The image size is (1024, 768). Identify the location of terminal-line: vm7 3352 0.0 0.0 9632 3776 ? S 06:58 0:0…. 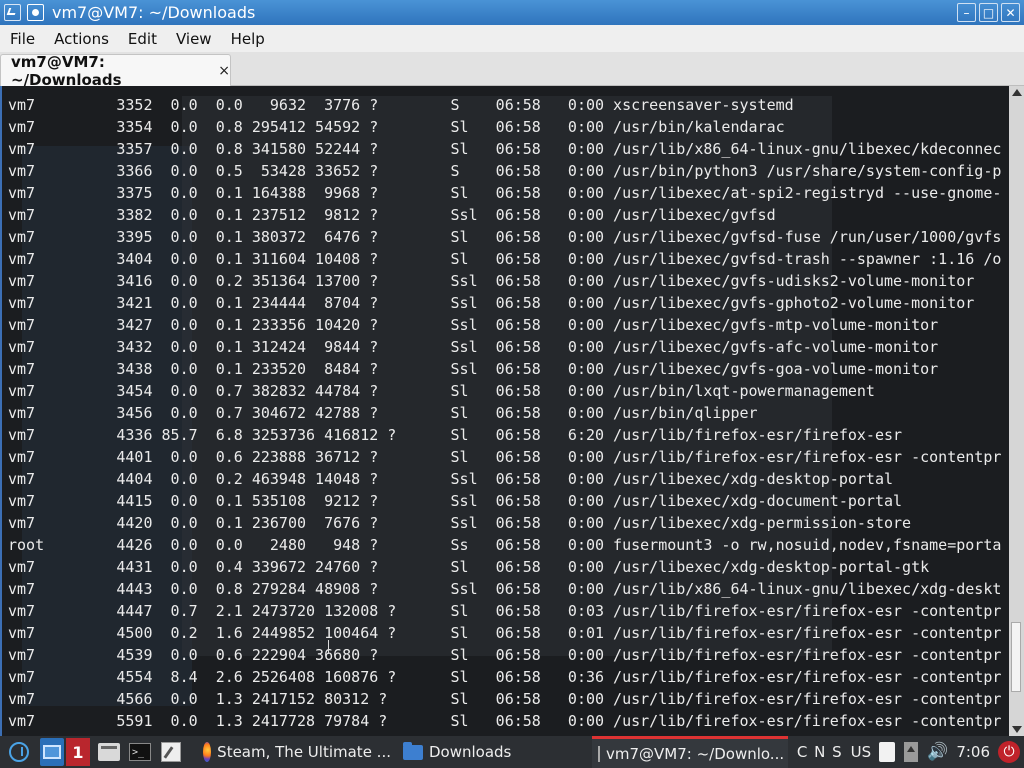
(401, 105).